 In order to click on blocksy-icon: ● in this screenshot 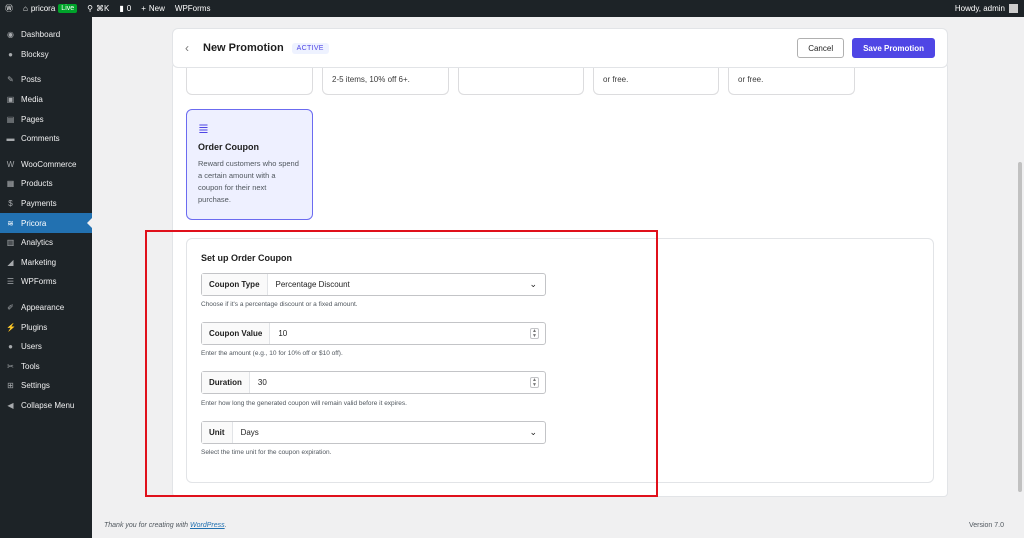, I will do `click(10, 54)`.